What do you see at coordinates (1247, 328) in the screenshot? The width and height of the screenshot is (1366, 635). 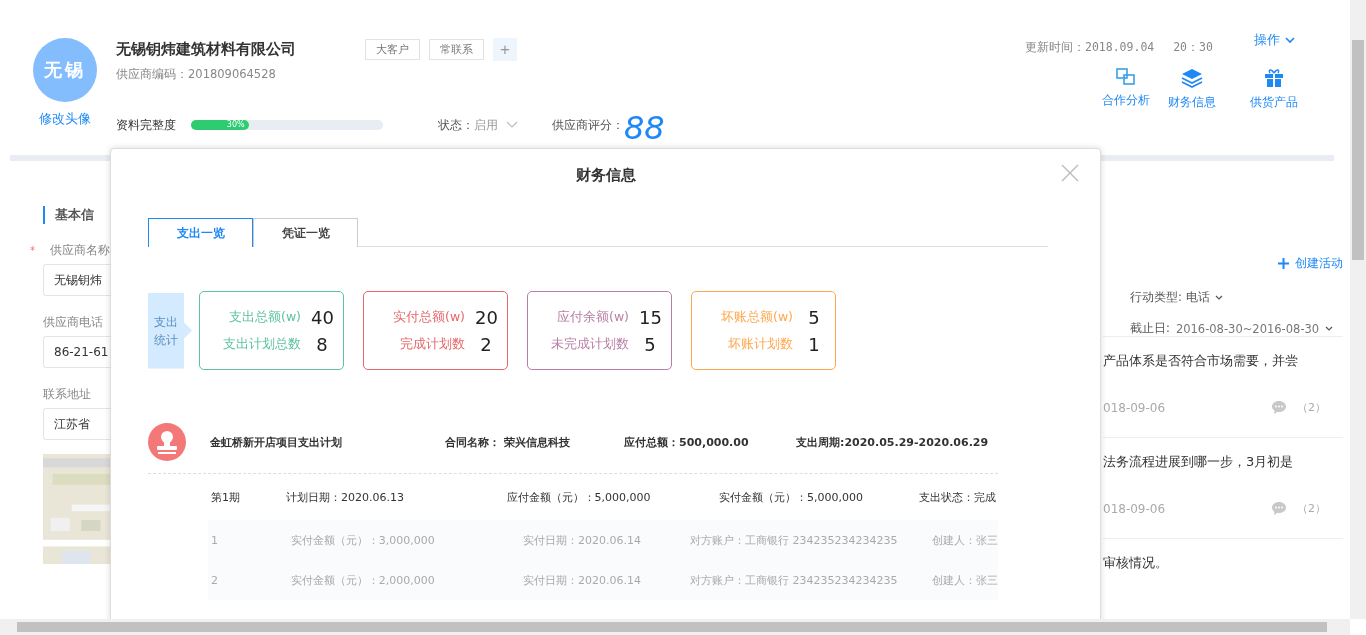 I see `date-range-field: 2016-08-30~2016-08-30` at bounding box center [1247, 328].